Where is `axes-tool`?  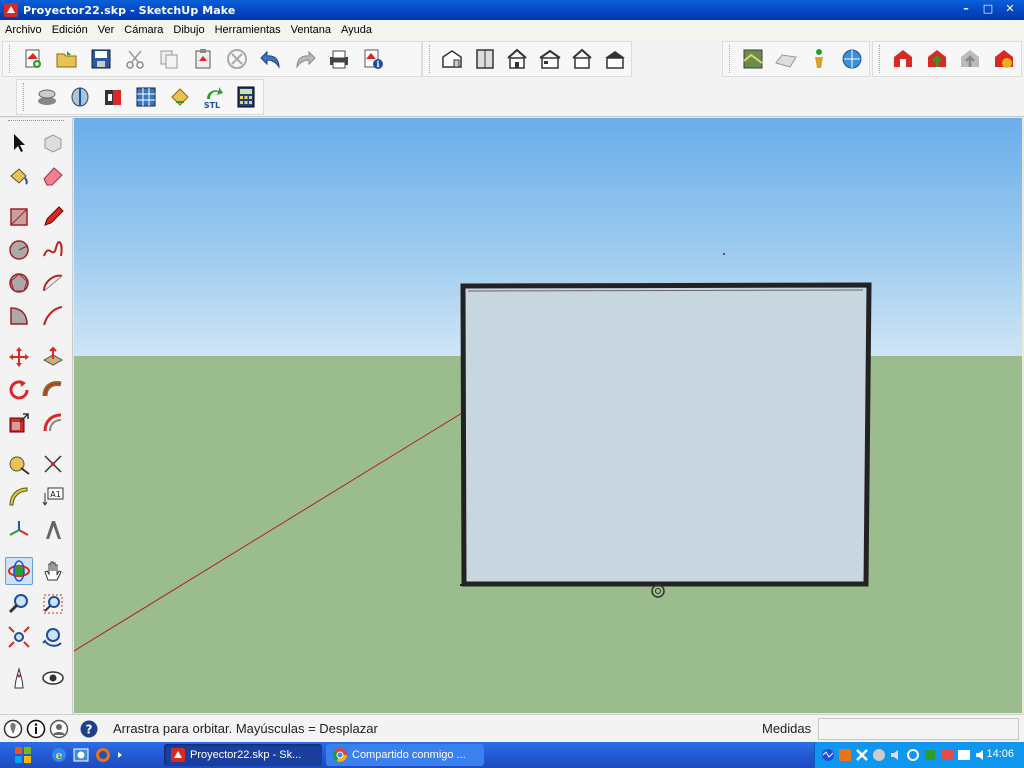 axes-tool is located at coordinates (19, 530).